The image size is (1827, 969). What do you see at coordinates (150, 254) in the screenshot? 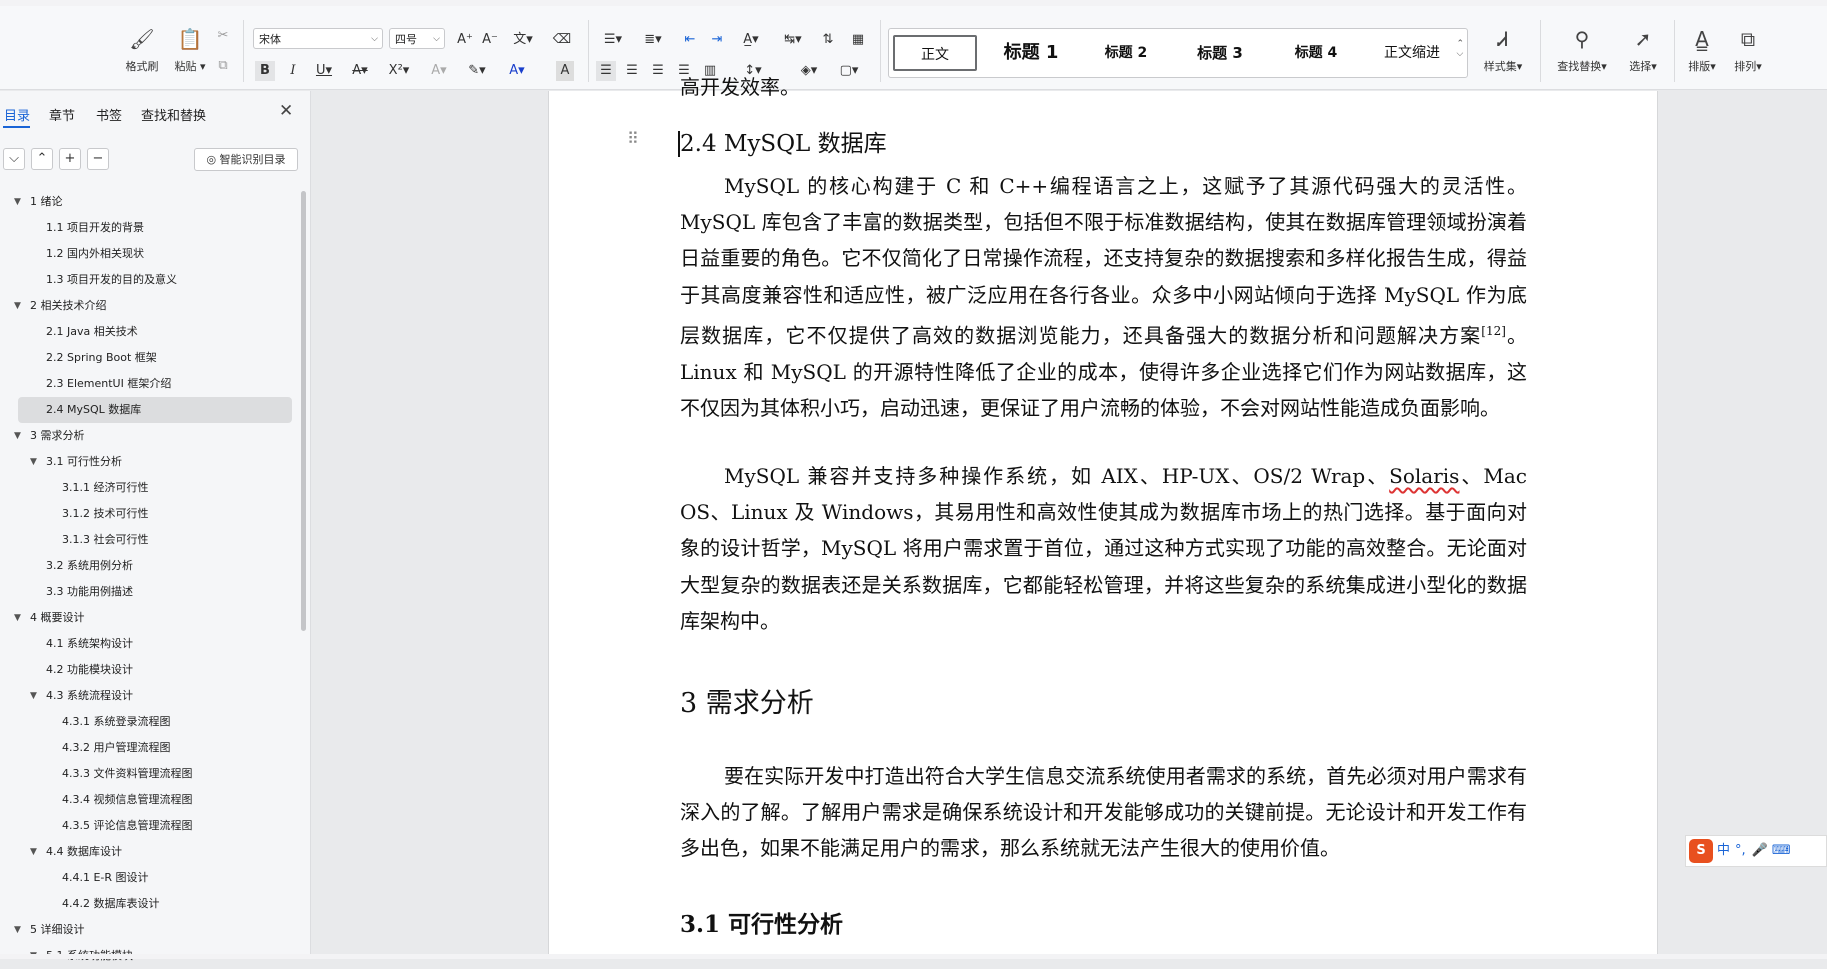
I see `toc-item: 1.2 国内外相关现状` at bounding box center [150, 254].